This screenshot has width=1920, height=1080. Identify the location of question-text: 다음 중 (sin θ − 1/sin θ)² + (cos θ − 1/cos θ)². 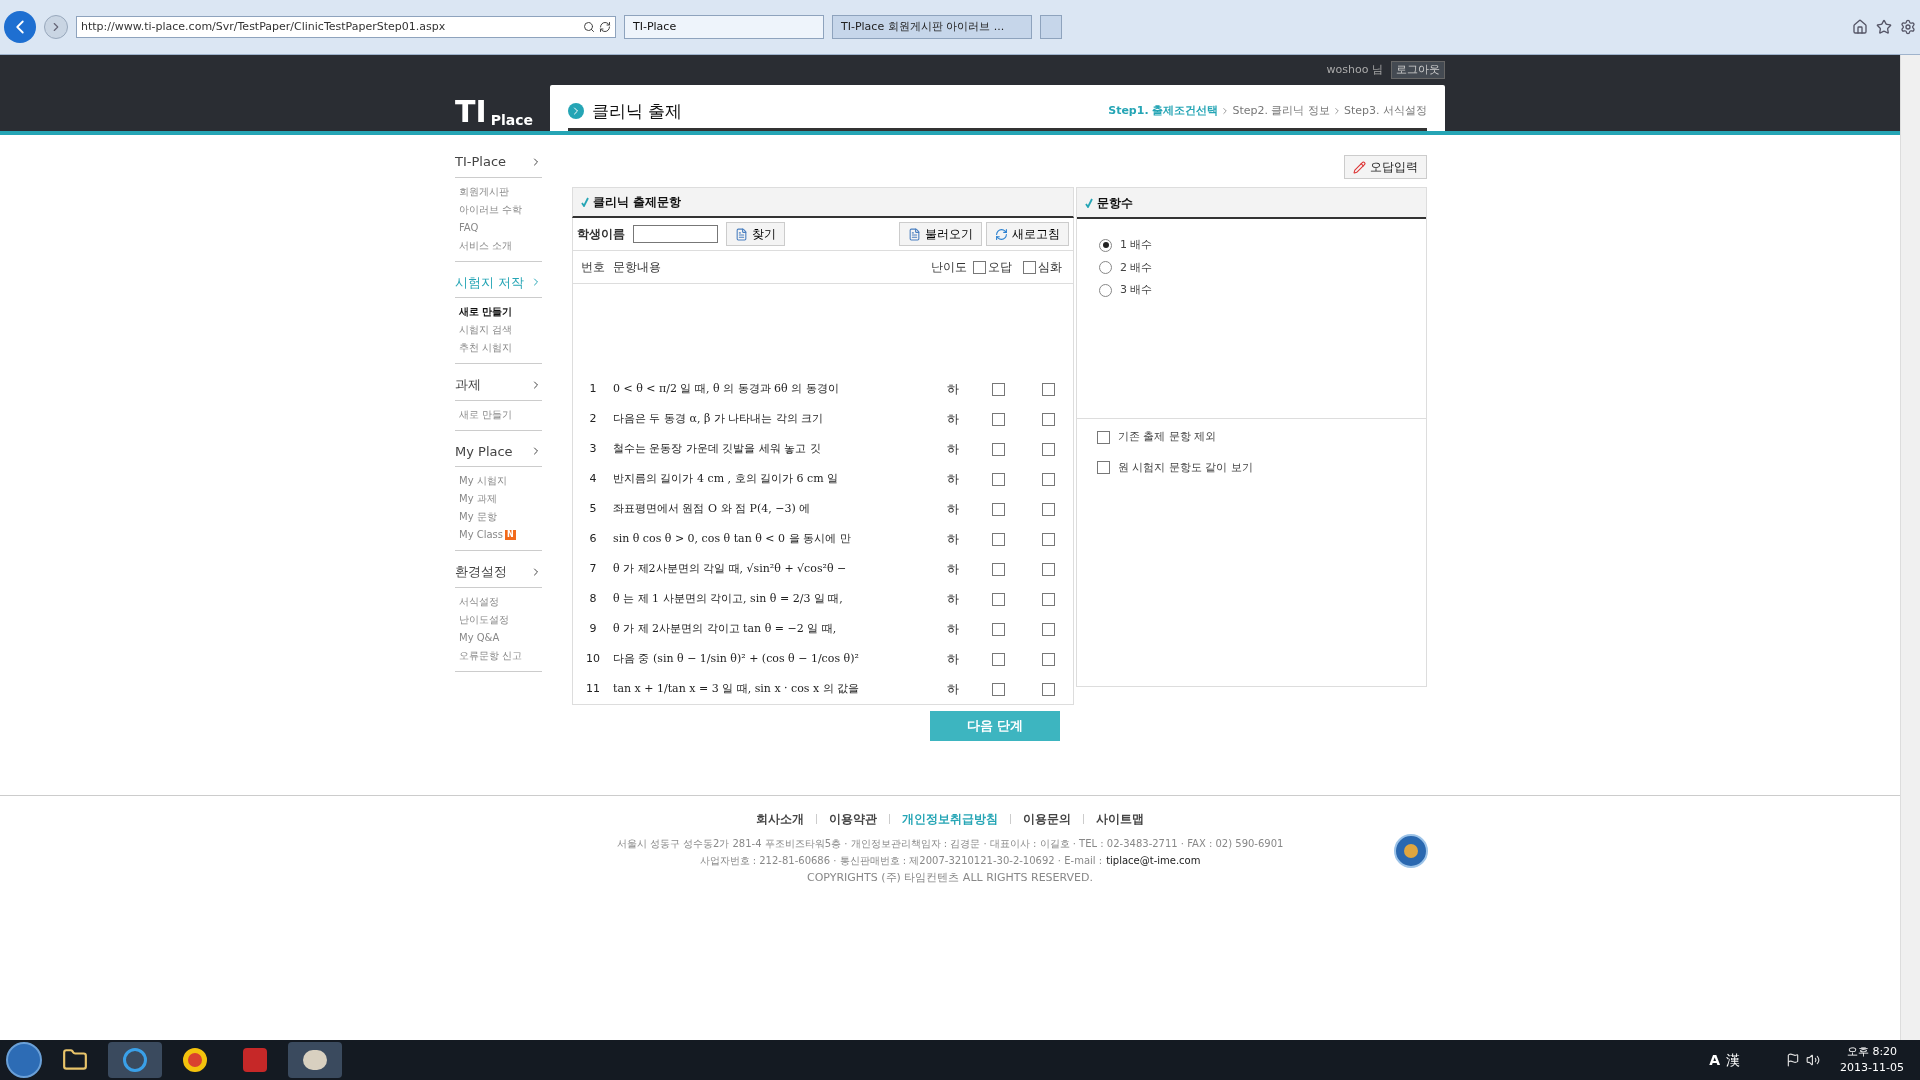
(736, 658).